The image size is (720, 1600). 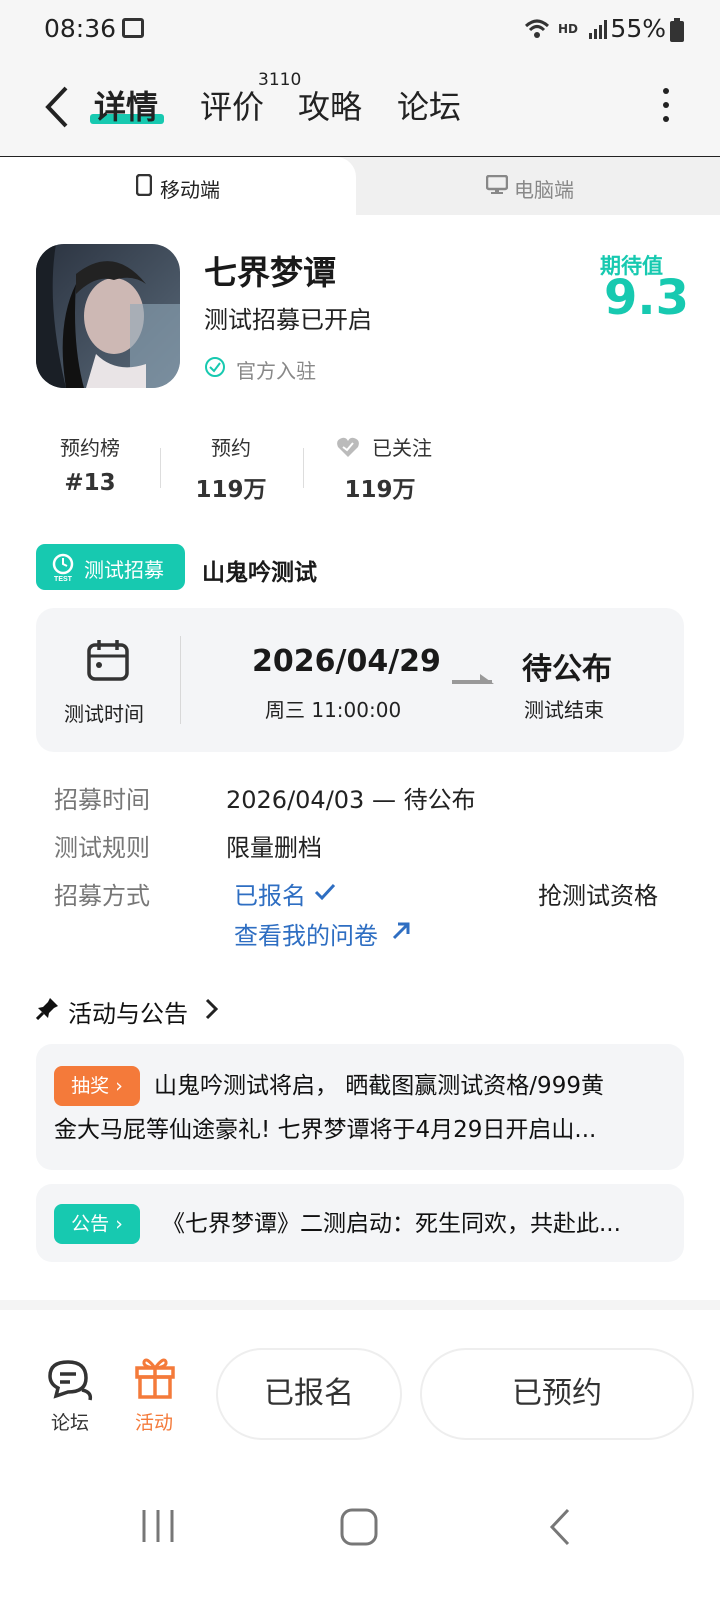 I want to click on lottery-tag: 抽奖 ›, so click(x=97, y=1086).